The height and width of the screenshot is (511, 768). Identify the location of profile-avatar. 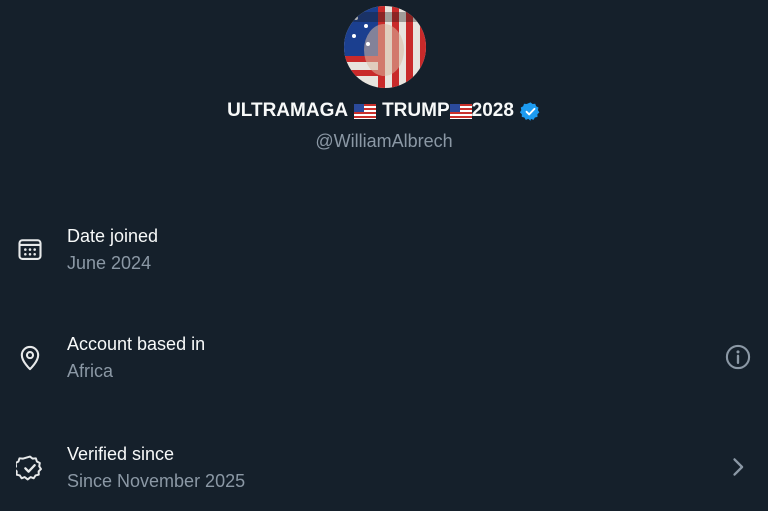
(385, 47).